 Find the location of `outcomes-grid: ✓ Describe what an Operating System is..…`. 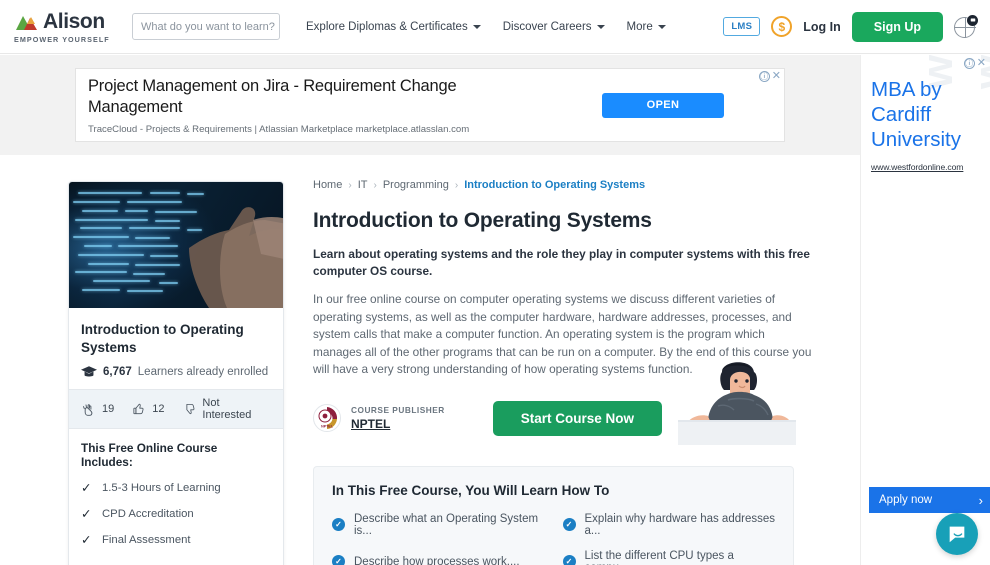

outcomes-grid: ✓ Describe what an Operating System is..… is located at coordinates (553, 539).